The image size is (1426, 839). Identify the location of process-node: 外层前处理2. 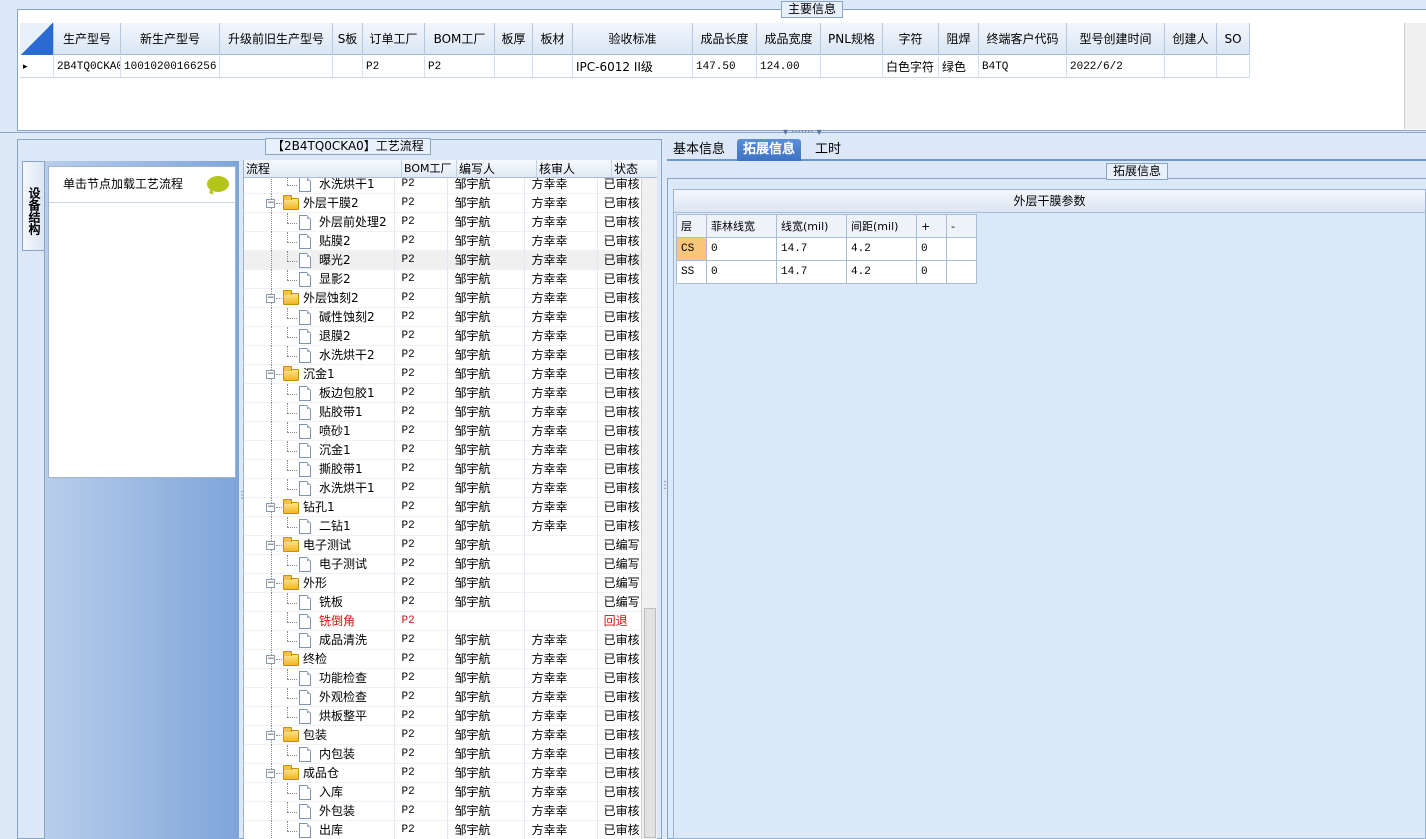
(320, 222).